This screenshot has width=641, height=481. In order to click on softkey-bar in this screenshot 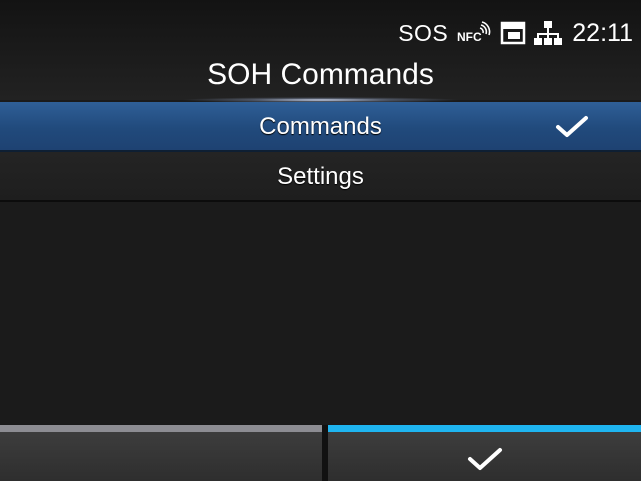, I will do `click(320, 453)`.